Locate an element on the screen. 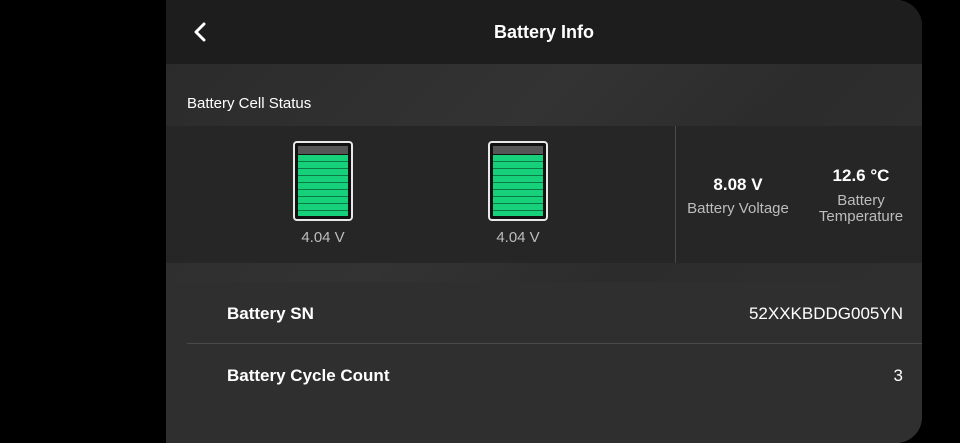 Image resolution: width=960 pixels, height=443 pixels. battery-sn-label: Battery SN is located at coordinates (270, 313).